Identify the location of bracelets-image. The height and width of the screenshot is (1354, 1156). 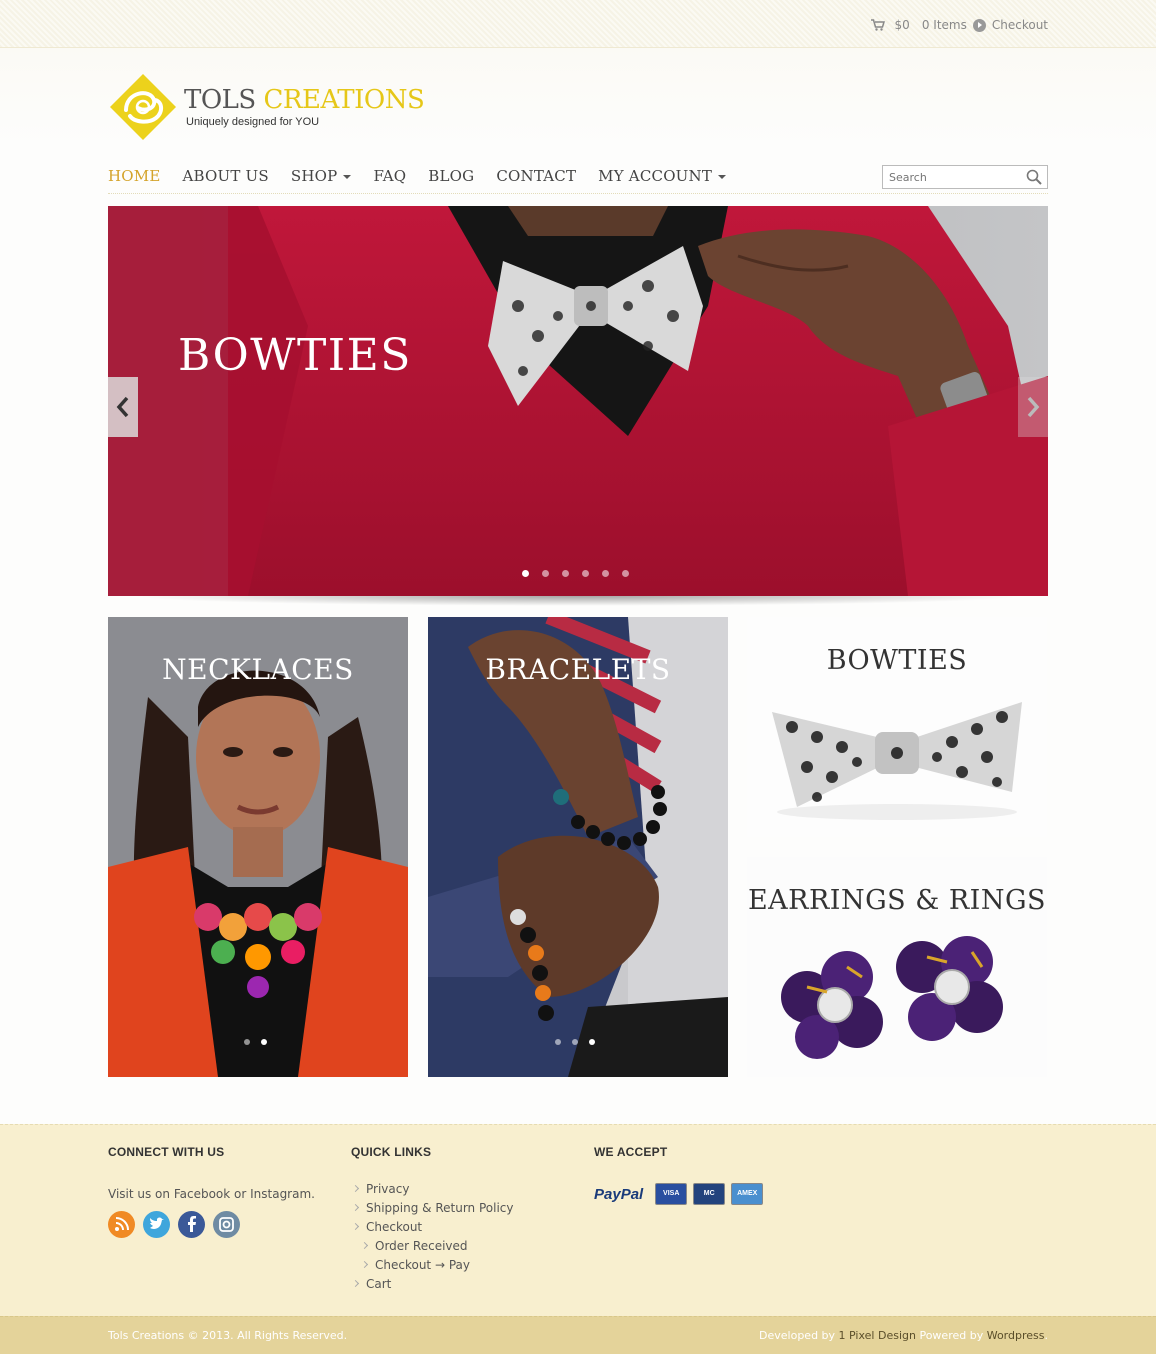
(578, 847).